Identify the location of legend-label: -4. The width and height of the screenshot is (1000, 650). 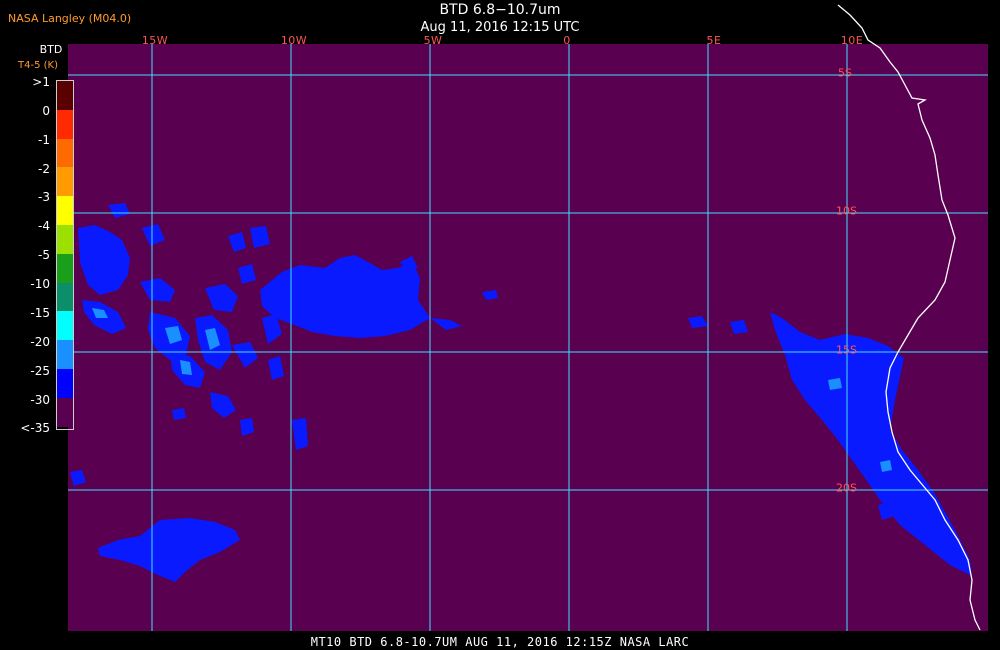
(44, 226).